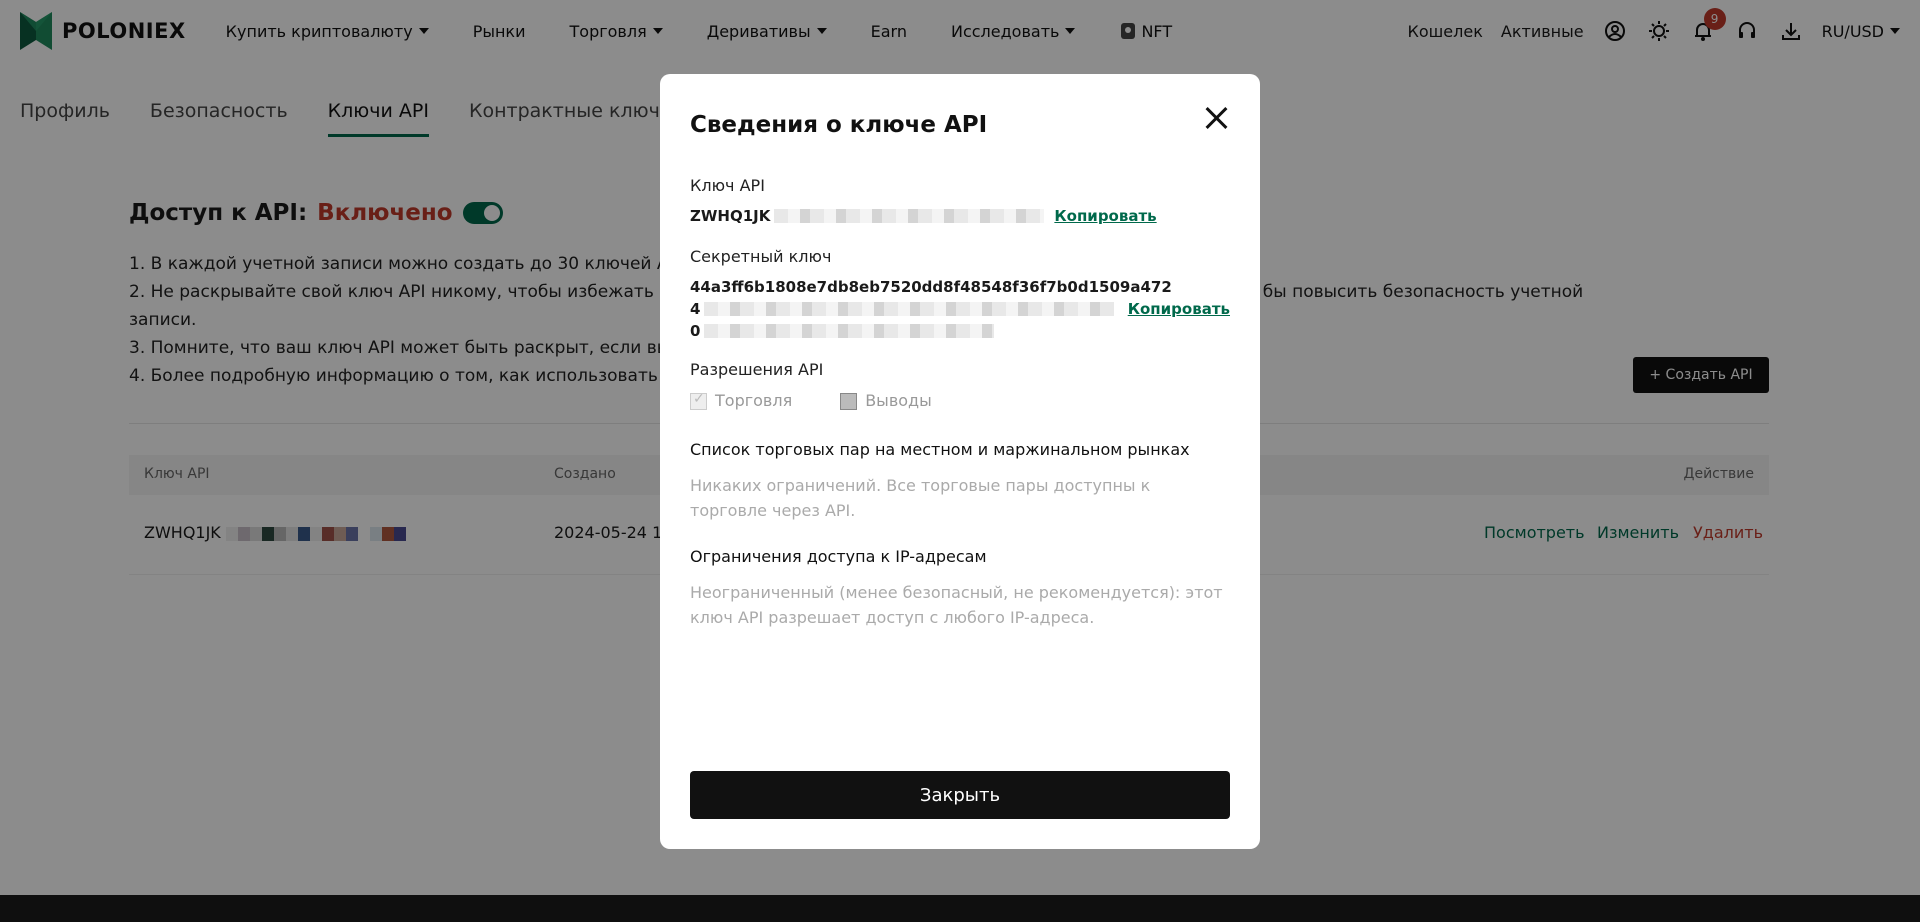  I want to click on permissions-label: Разрешения API, so click(757, 369).